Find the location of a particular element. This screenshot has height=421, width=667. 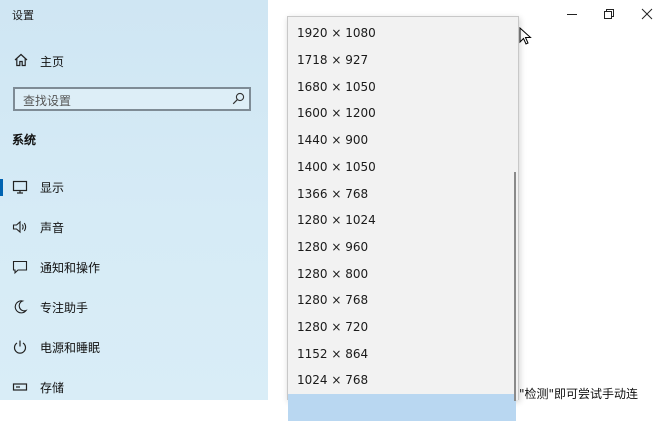

sidebar-item-power-sleep: 电源和睡眠 is located at coordinates (134, 347).